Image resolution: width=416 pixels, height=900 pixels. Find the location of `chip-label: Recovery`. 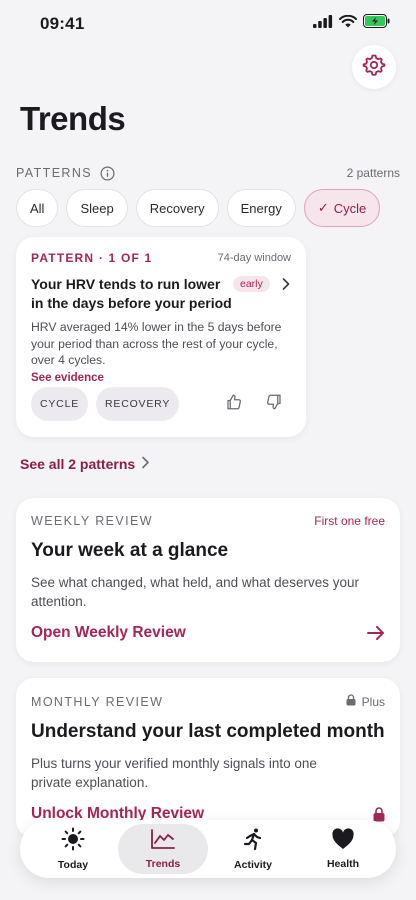

chip-label: Recovery is located at coordinates (177, 208).